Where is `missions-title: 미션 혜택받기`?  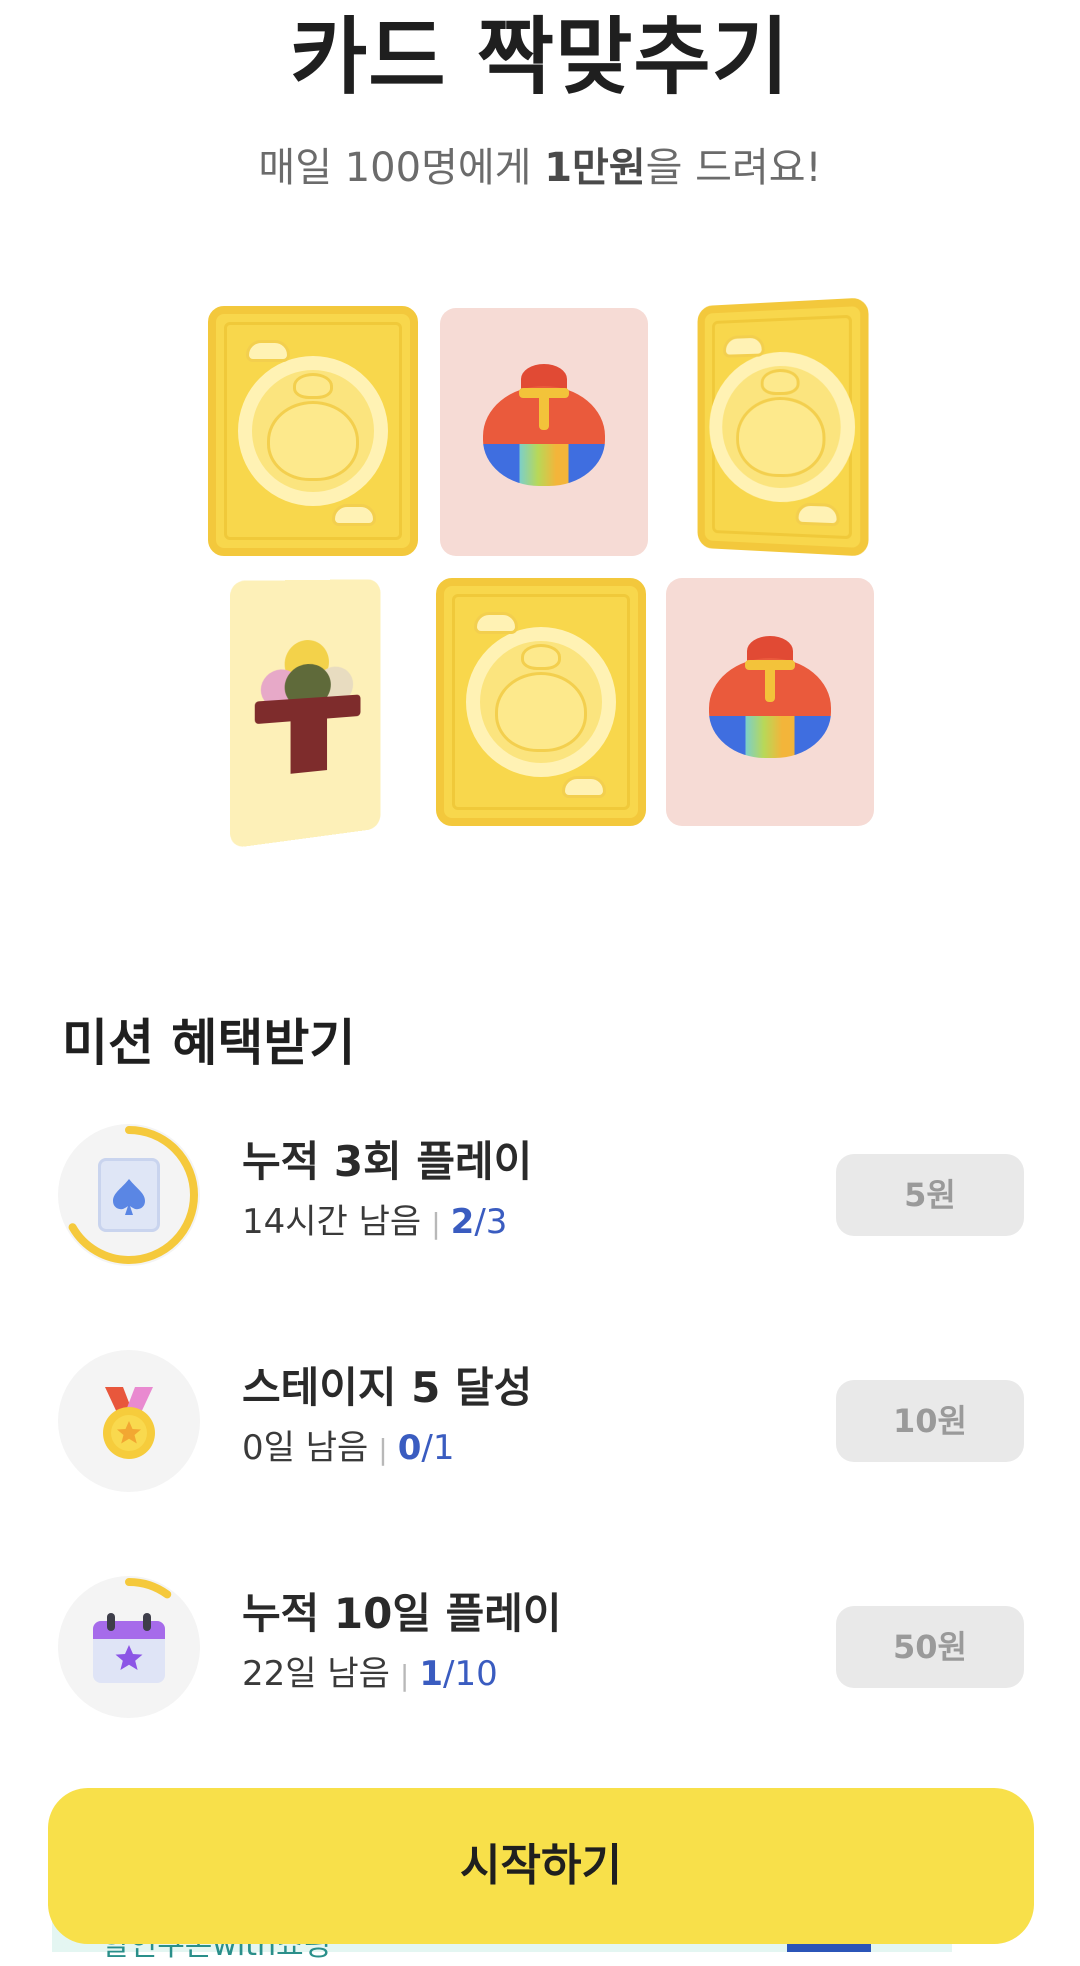 missions-title: 미션 혜택받기 is located at coordinates (209, 1043).